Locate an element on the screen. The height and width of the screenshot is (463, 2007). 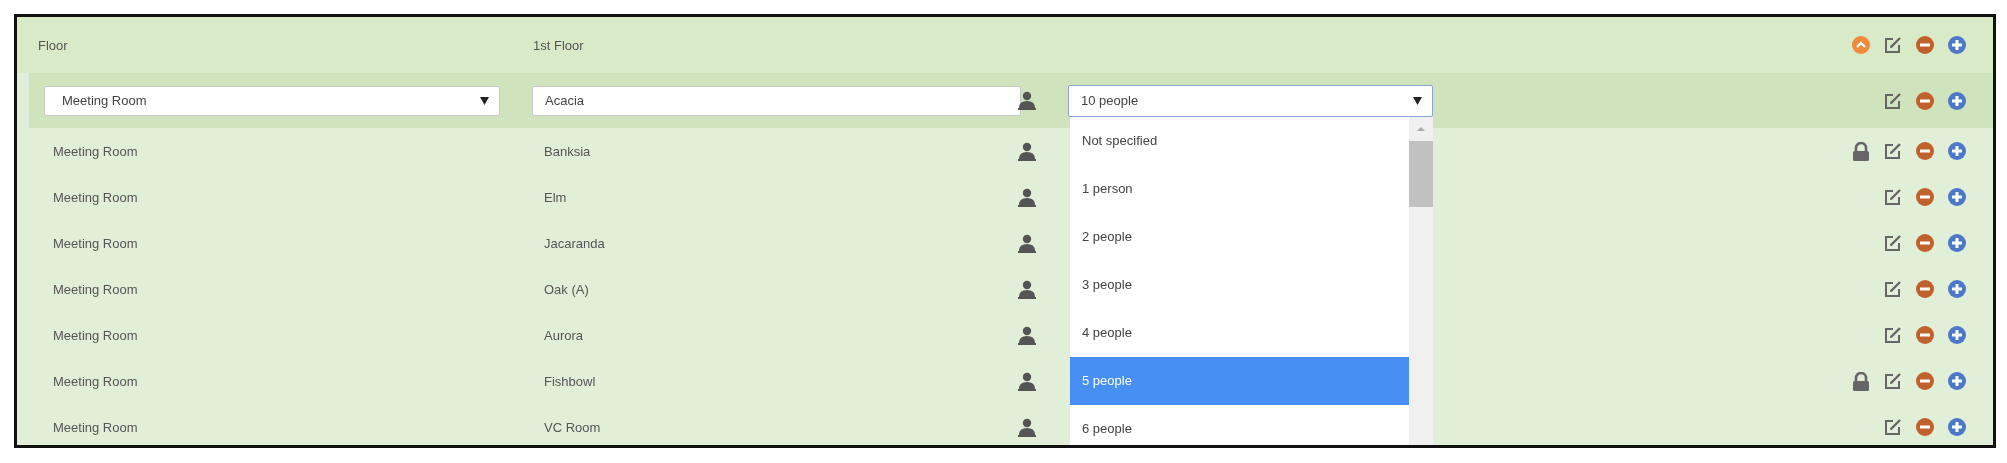
floor-label: Floor is located at coordinates (53, 45).